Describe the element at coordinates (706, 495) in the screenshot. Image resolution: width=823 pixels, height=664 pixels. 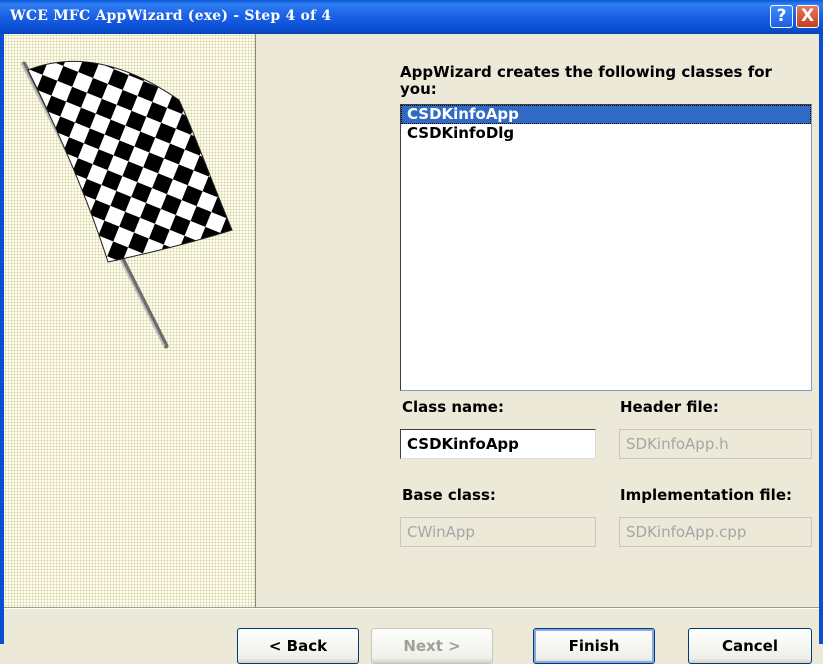
I see `implementation-file-label: Implementation file:` at that location.